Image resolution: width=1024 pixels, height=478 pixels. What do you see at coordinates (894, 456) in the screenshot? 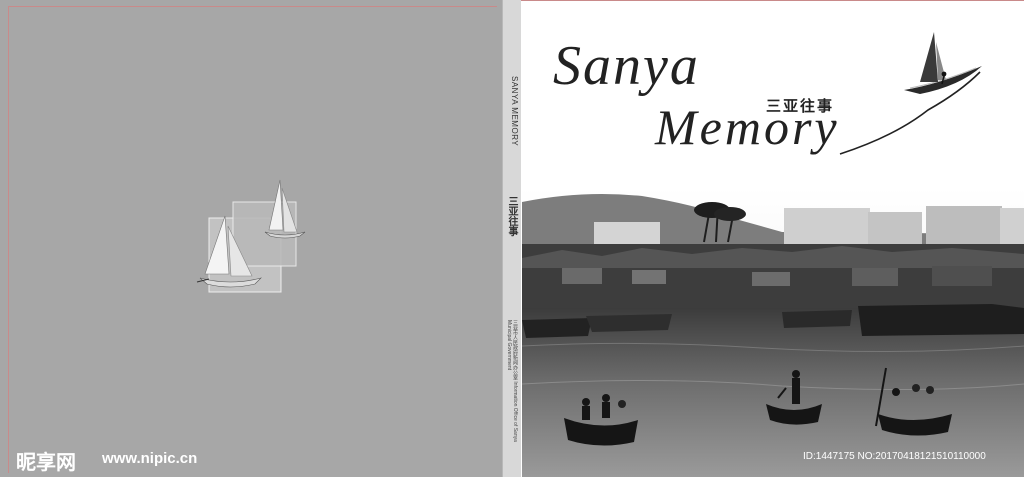
I see `watermark-id: ID:1447175 NO:20170418121510110000` at bounding box center [894, 456].